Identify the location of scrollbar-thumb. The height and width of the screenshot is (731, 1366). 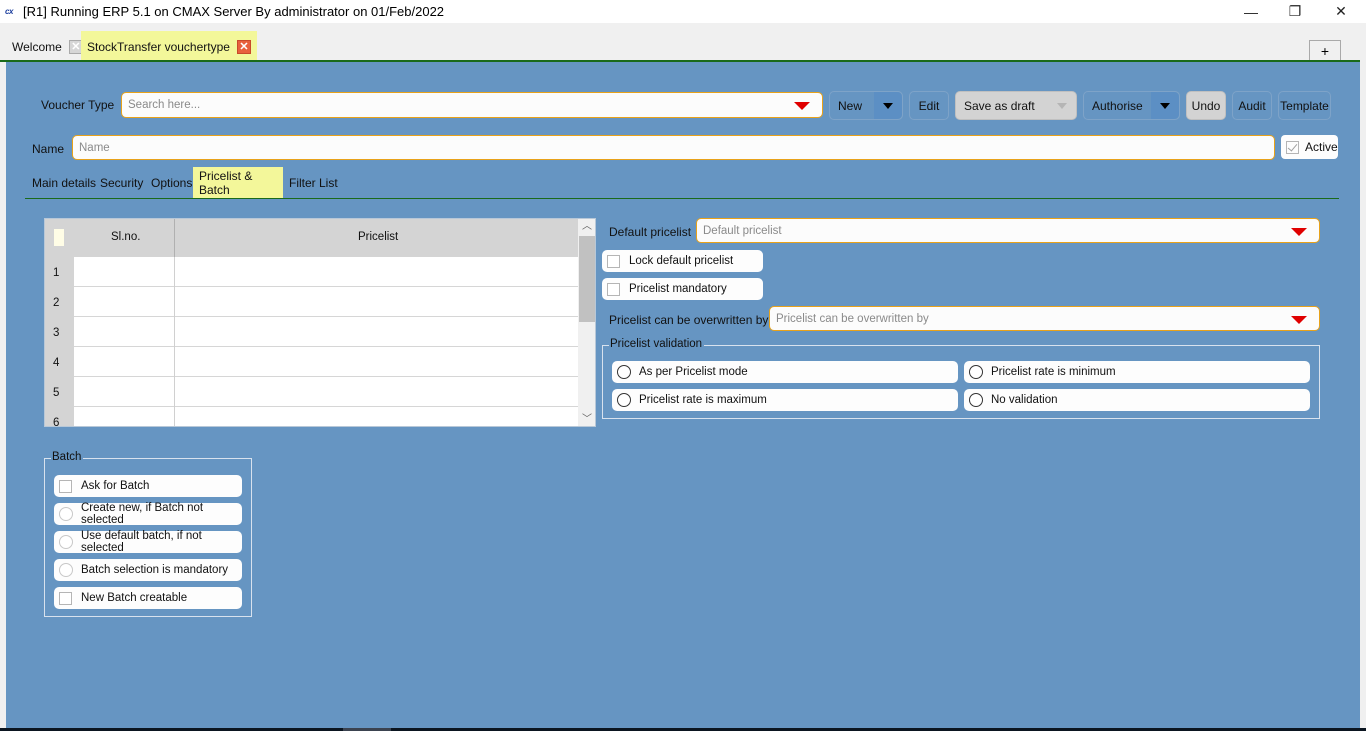
(587, 279).